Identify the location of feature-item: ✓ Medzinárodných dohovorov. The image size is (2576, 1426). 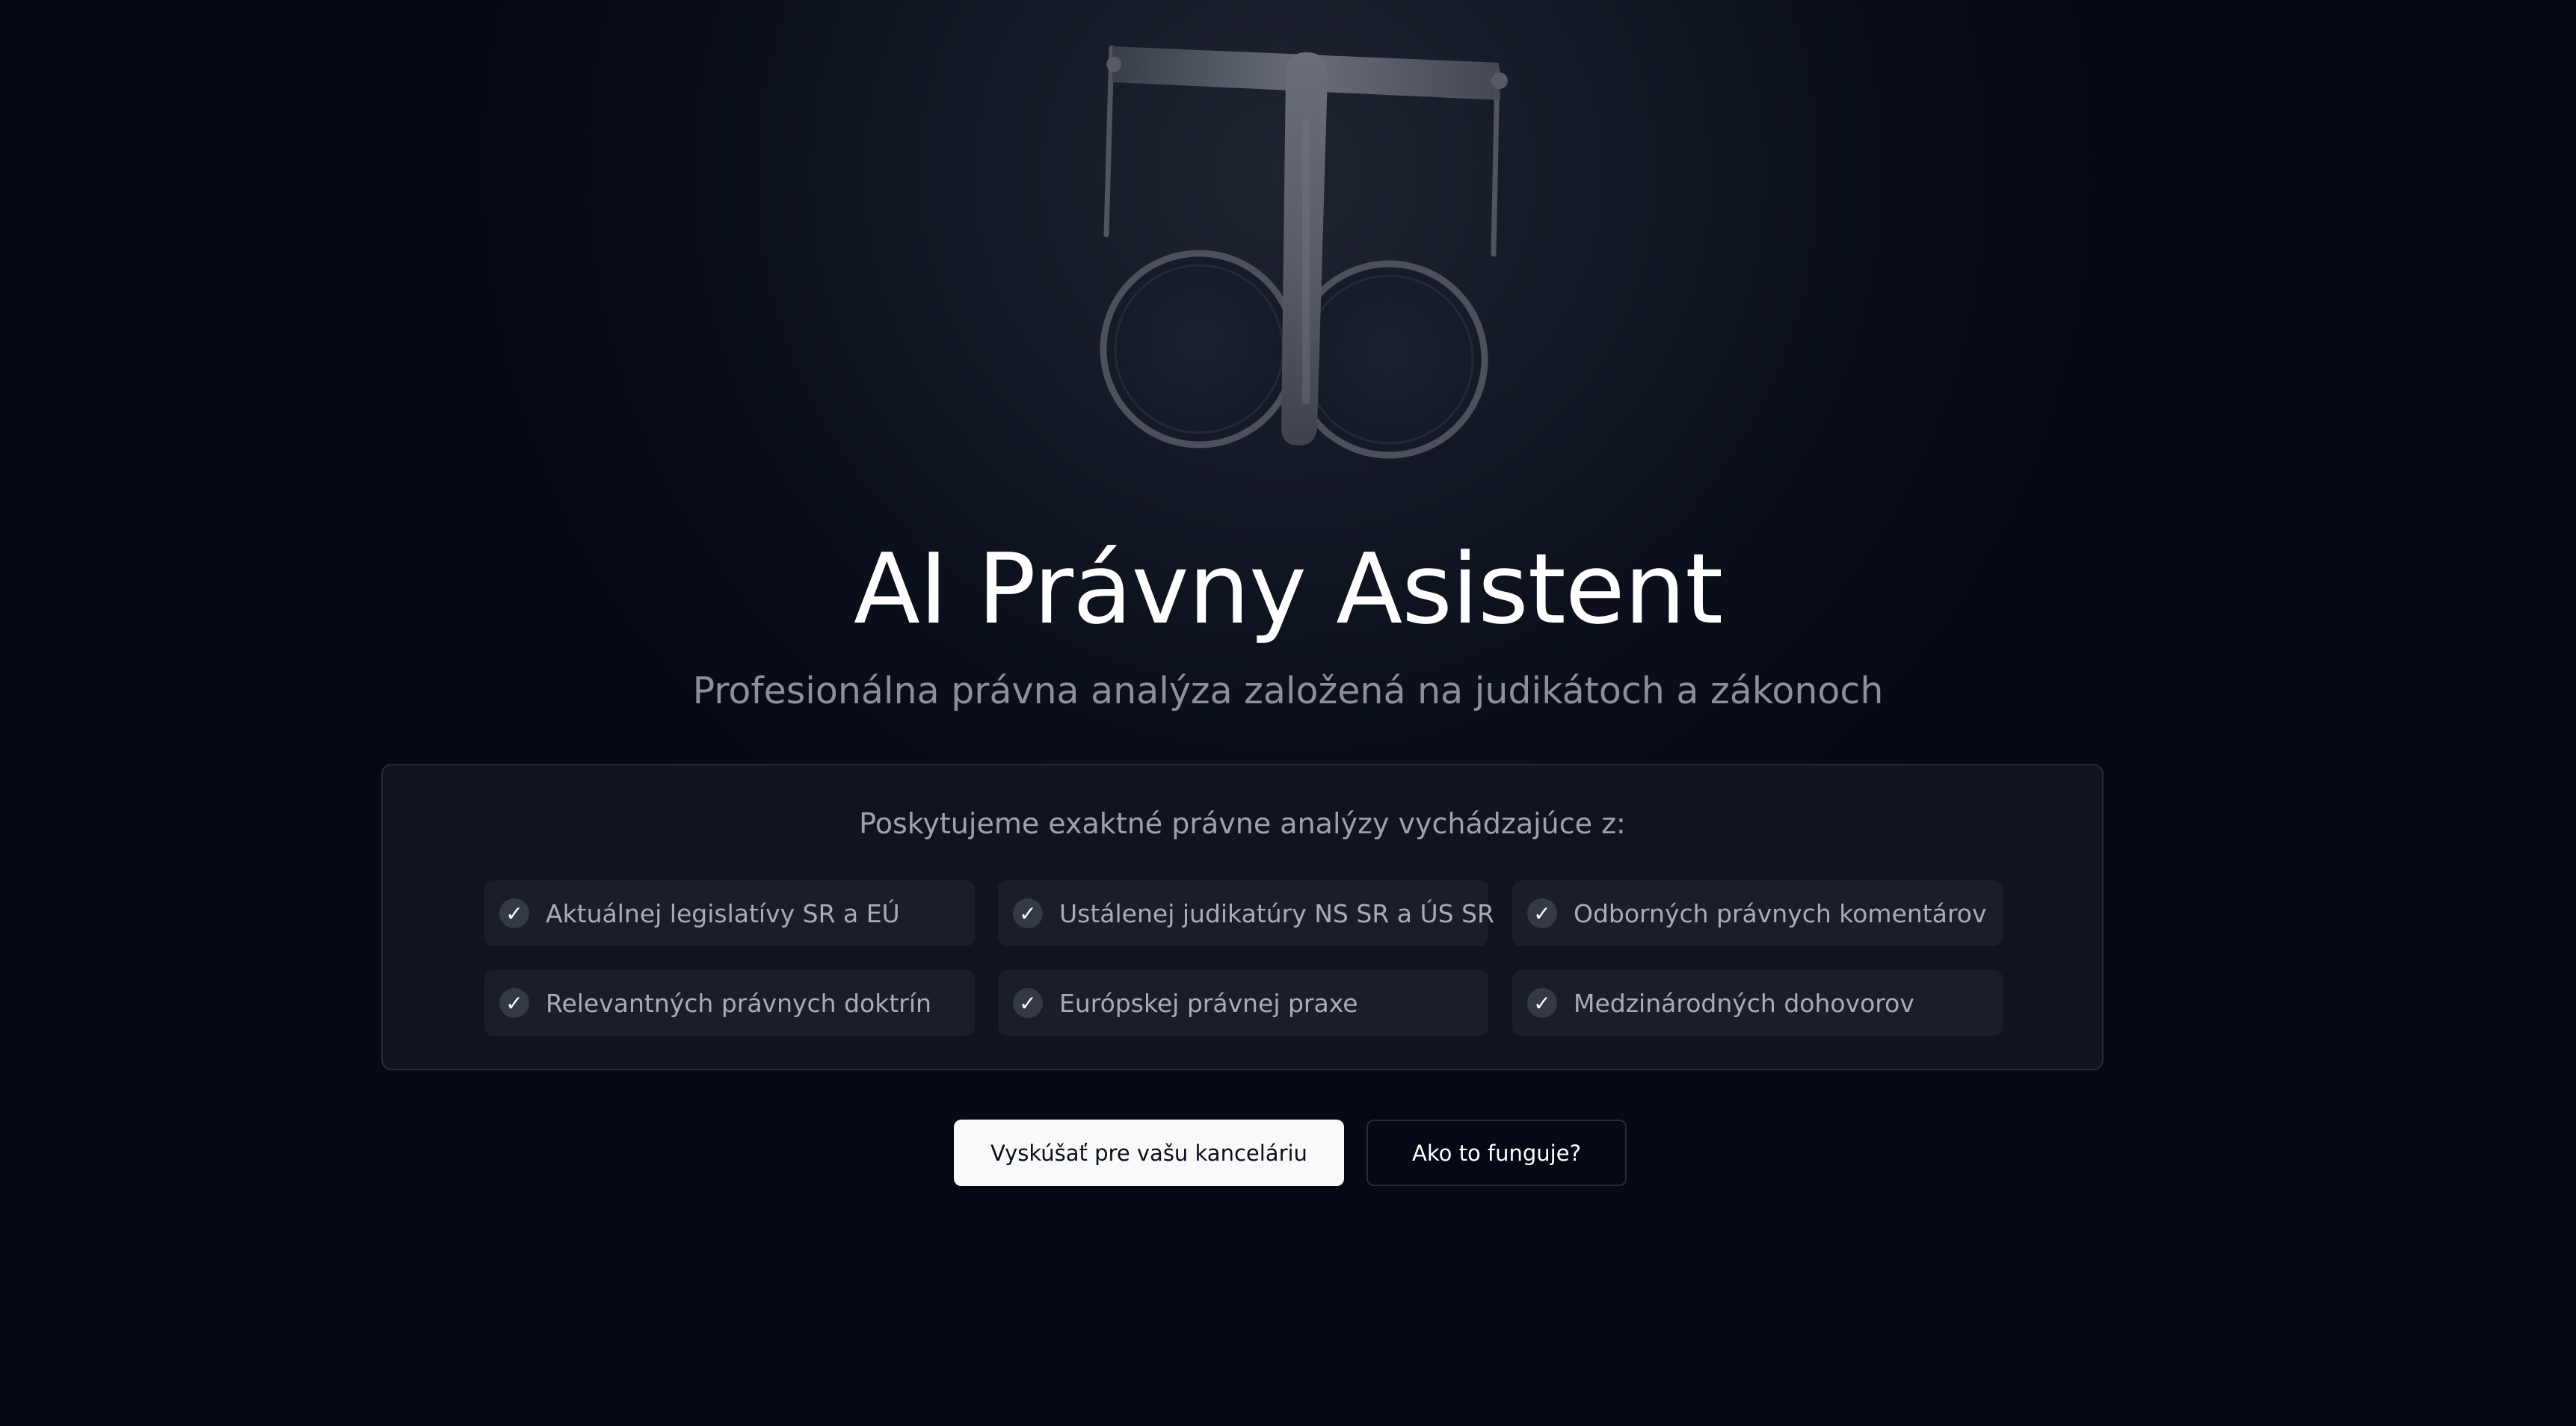
(1757, 1003).